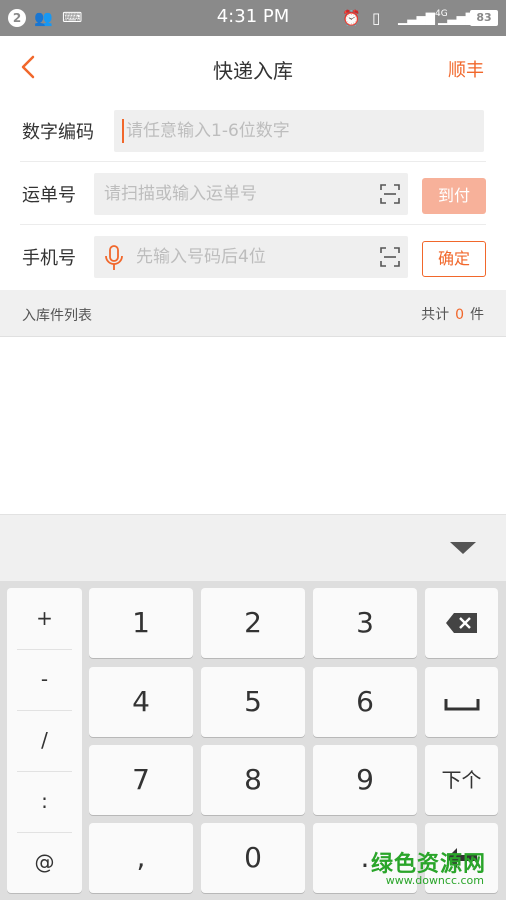 The image size is (506, 900). Describe the element at coordinates (253, 71) in the screenshot. I see `page-title: 快递入库` at that location.